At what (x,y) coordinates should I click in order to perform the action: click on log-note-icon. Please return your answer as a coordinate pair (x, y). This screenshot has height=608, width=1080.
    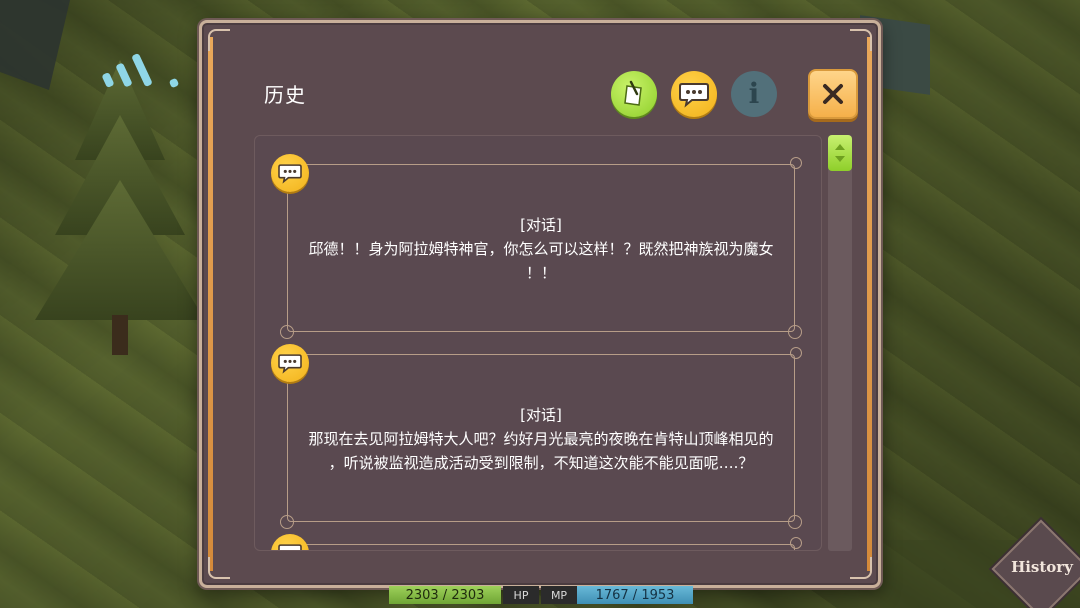
    Looking at the image, I should click on (633, 93).